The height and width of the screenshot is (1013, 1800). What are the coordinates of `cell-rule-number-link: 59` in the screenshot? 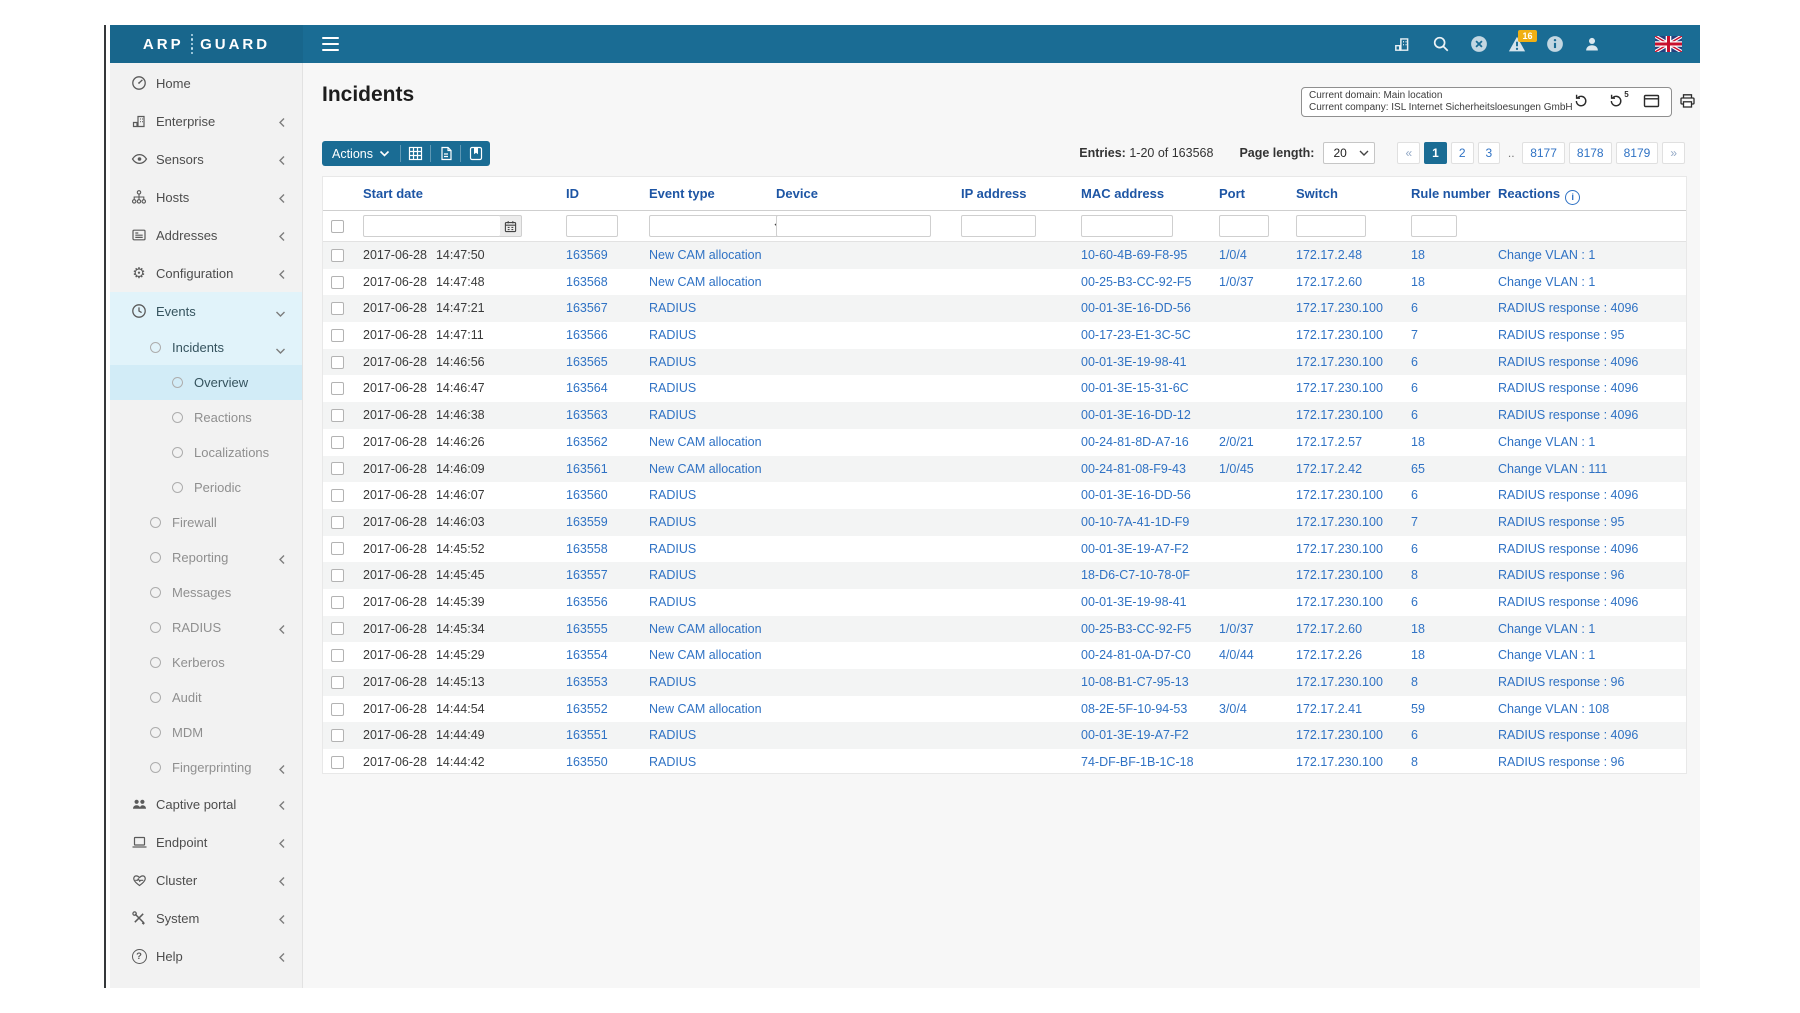 It's located at (1418, 709).